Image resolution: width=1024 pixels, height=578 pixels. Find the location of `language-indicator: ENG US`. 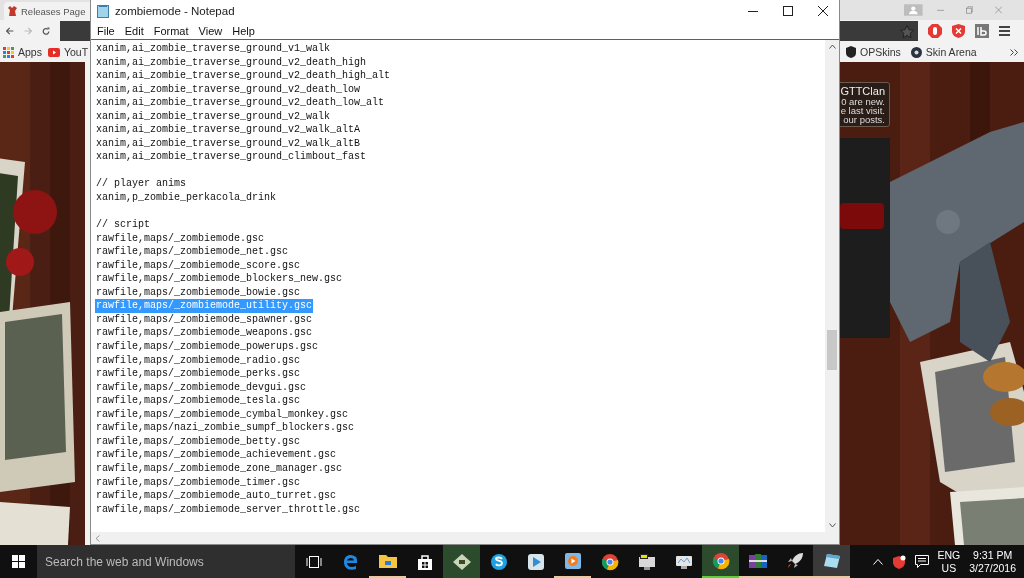

language-indicator: ENG US is located at coordinates (949, 561).